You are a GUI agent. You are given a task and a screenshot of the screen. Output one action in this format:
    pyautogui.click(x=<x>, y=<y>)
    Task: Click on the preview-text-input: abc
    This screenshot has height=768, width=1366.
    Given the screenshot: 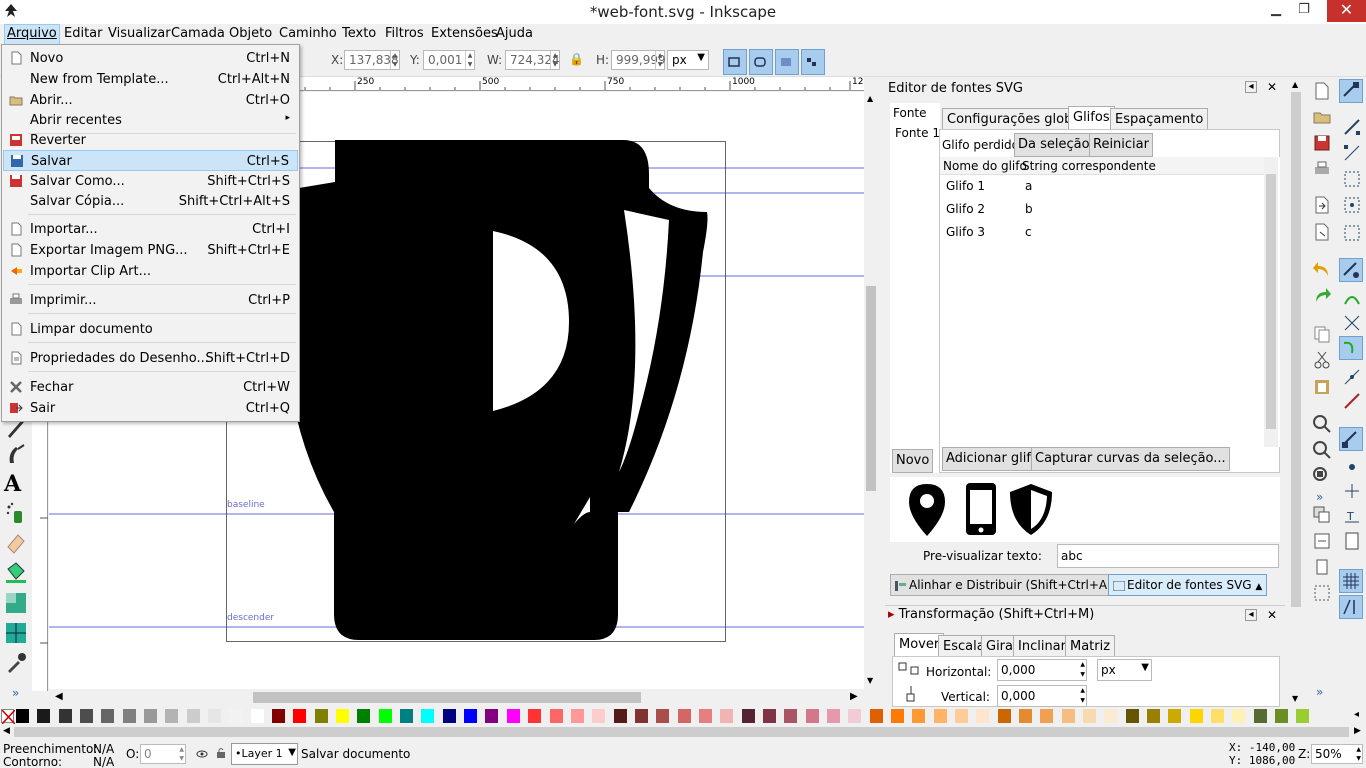 What is the action you would take?
    pyautogui.click(x=1168, y=556)
    